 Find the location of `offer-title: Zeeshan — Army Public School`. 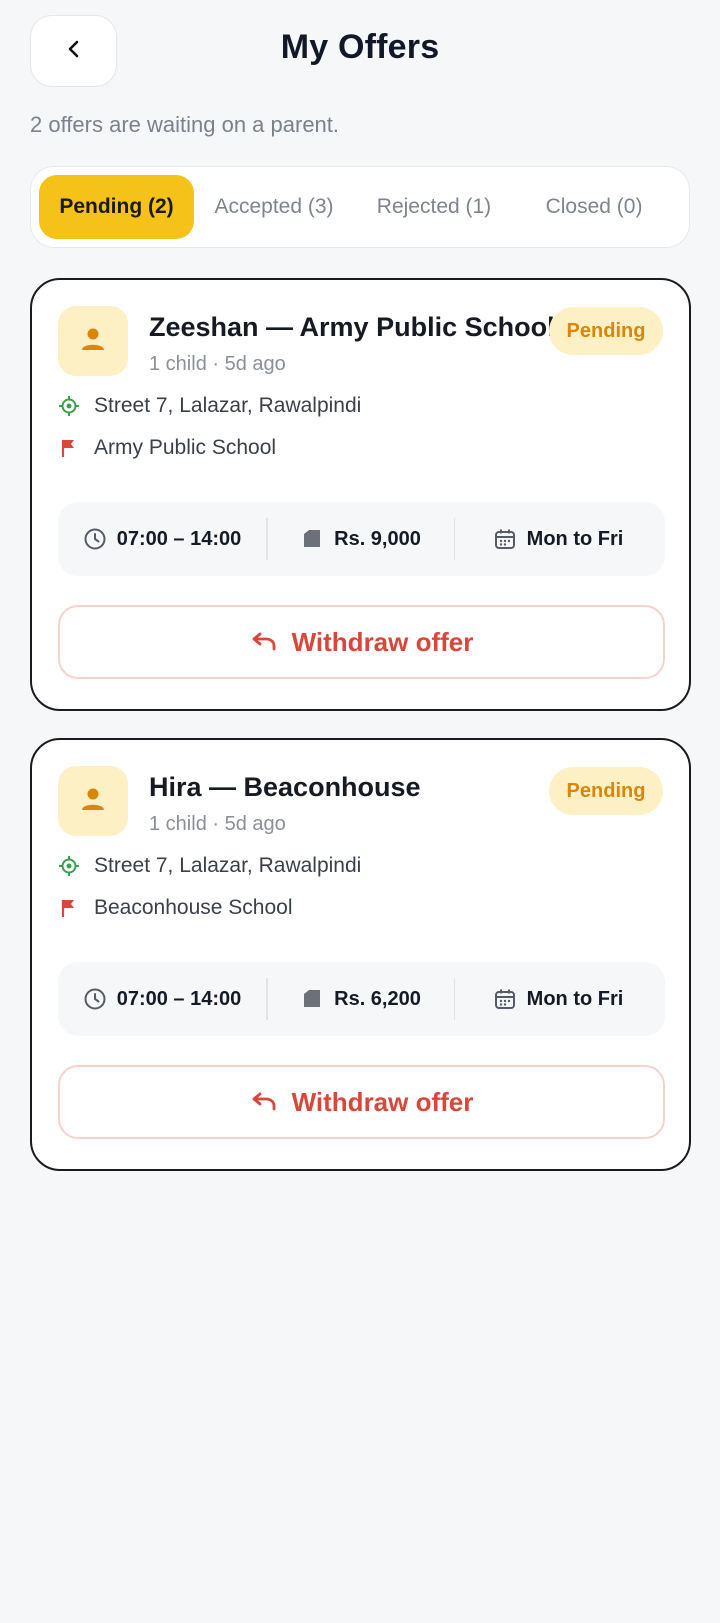

offer-title: Zeeshan — Army Public School is located at coordinates (352, 327).